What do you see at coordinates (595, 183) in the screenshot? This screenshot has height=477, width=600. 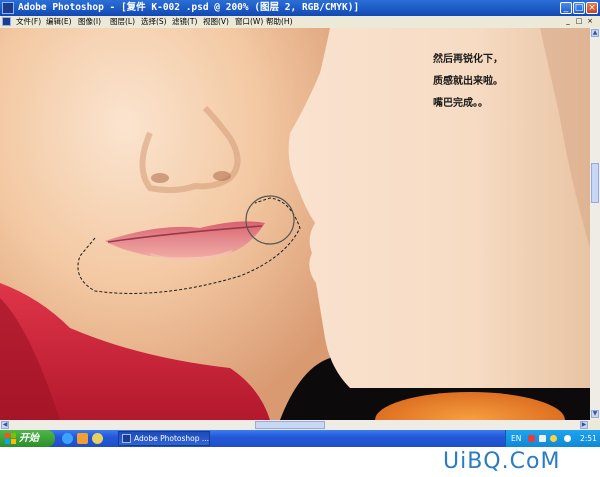 I see `vertical-scroll-thumb` at bounding box center [595, 183].